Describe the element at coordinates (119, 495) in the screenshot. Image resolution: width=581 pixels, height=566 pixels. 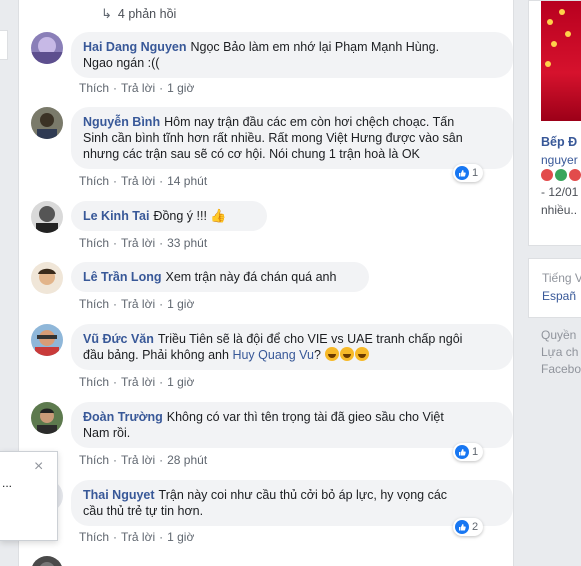
I see `comment-author: Thai Nguyet` at that location.